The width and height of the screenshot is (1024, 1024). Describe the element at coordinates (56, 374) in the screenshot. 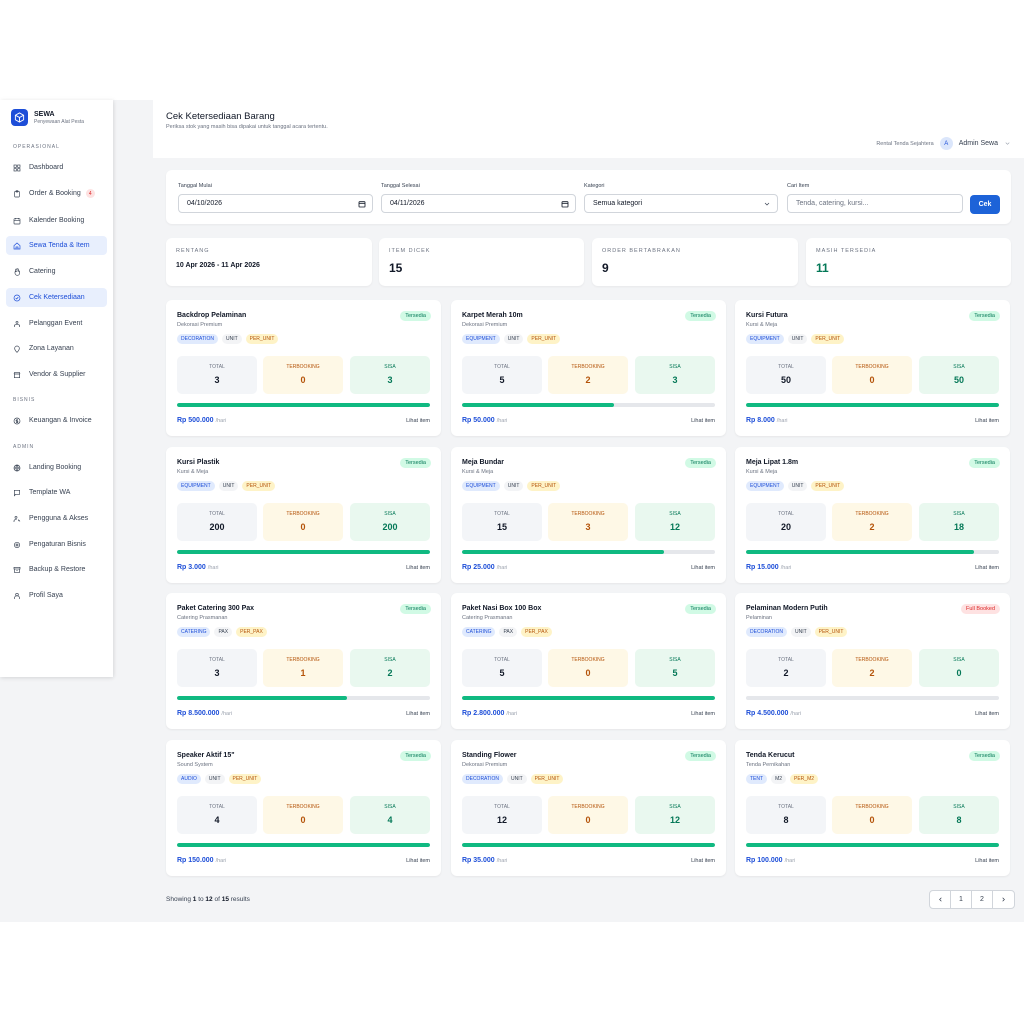

I see `sidebar-item-vendor-supplier: Vendor & Supplier` at that location.